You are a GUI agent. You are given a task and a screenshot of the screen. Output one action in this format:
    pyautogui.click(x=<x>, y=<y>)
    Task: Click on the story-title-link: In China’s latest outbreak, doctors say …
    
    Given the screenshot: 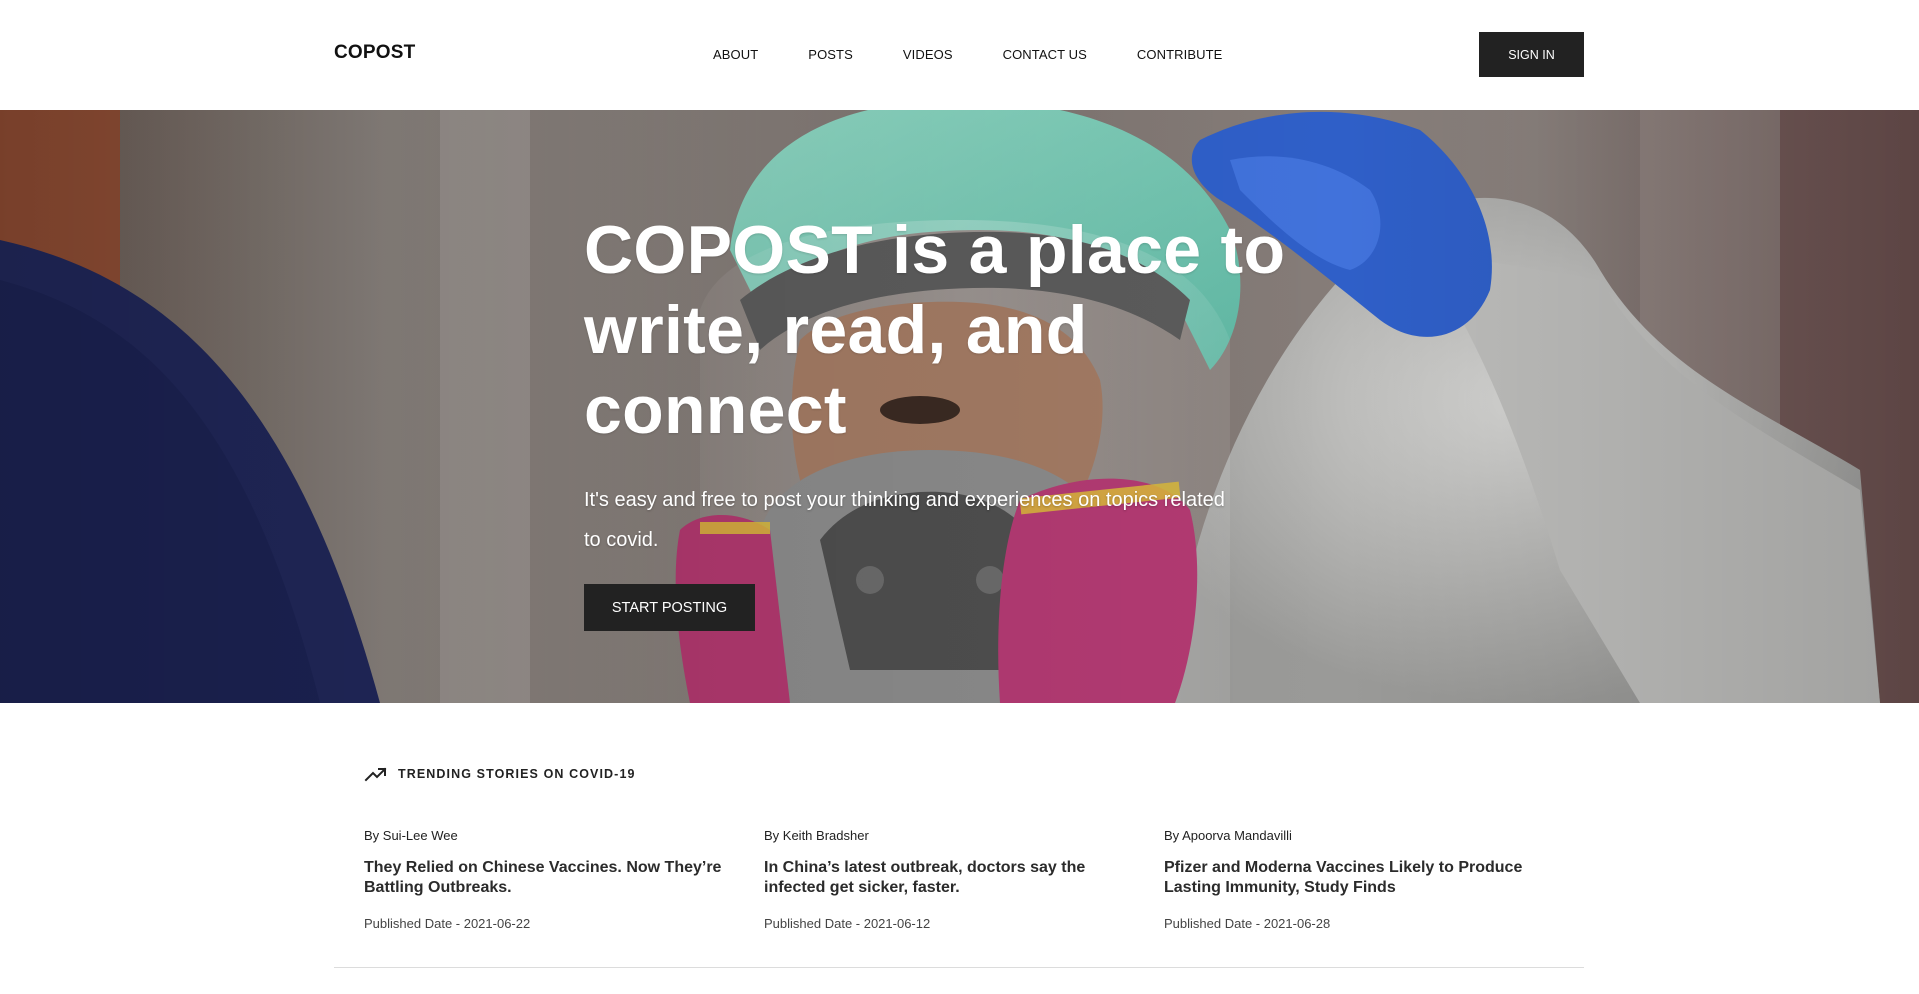 What is the action you would take?
    pyautogui.click(x=949, y=878)
    